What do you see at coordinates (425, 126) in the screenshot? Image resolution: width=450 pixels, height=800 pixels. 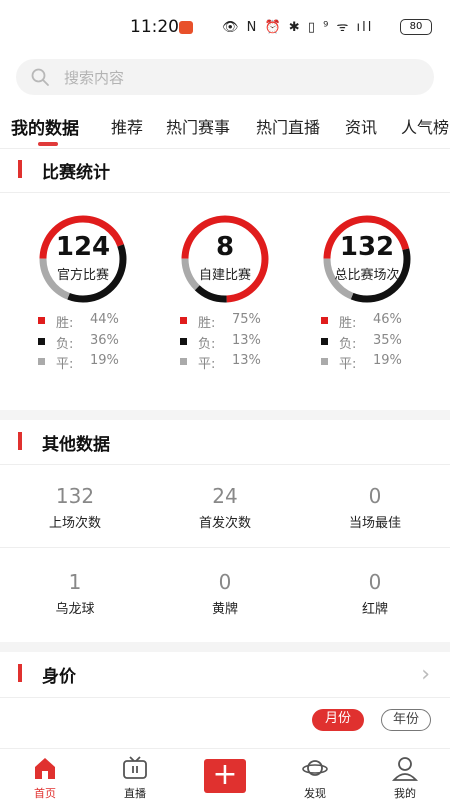 I see `tab-popularity: 人气榜` at bounding box center [425, 126].